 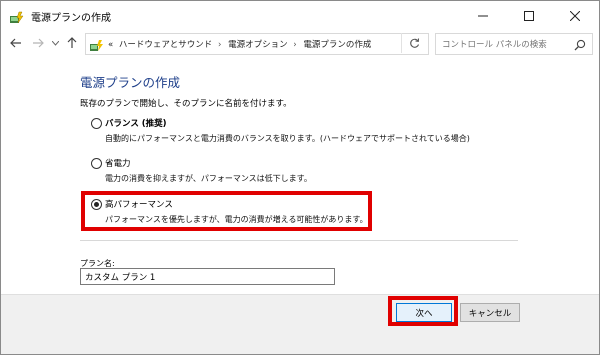 I want to click on refresh-button, so click(x=413, y=43).